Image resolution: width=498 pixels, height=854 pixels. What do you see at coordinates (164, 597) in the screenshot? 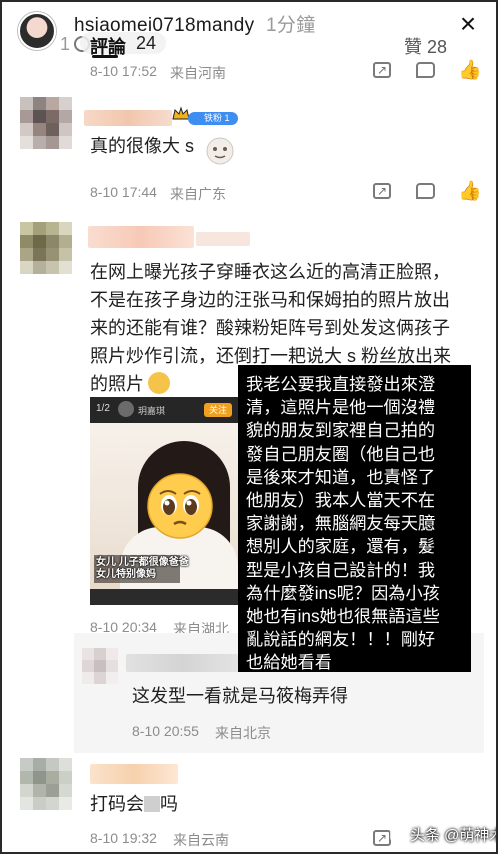
I see `photo-footer-bar` at bounding box center [164, 597].